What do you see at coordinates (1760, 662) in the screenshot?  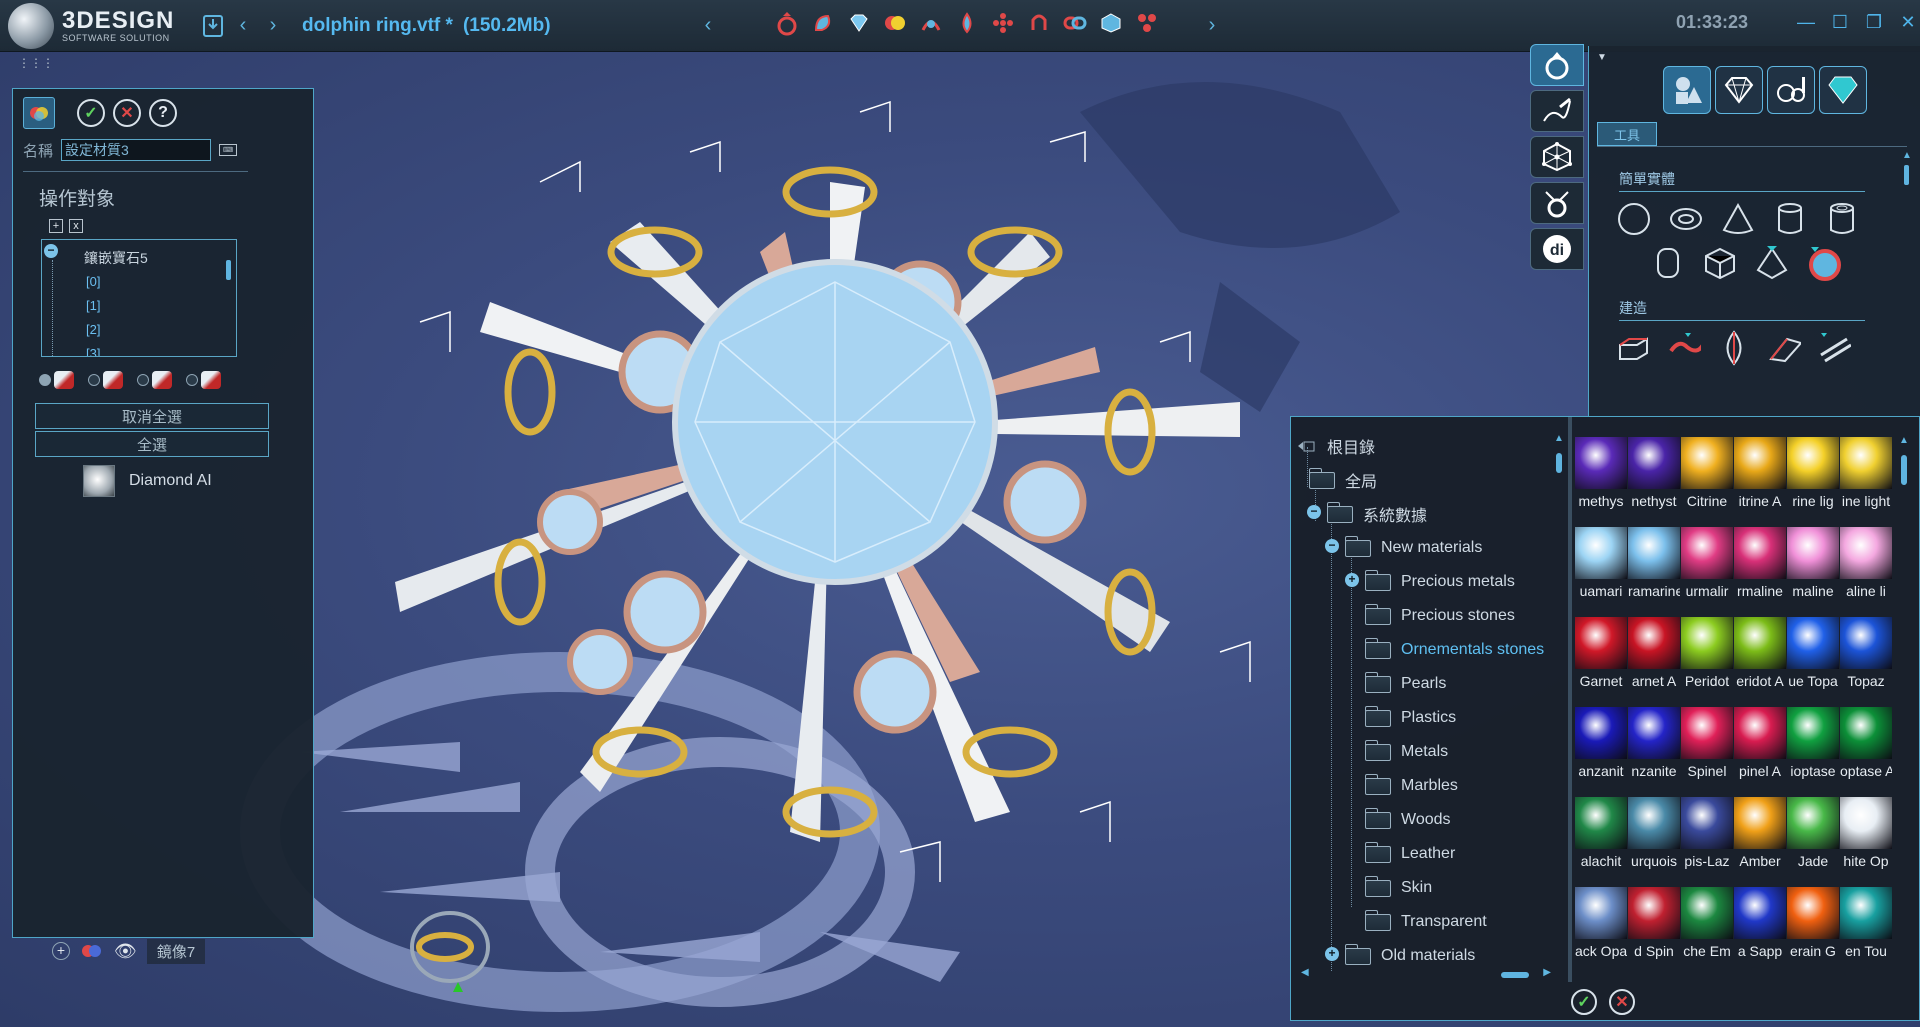 I see `material-swatch: eridot A` at bounding box center [1760, 662].